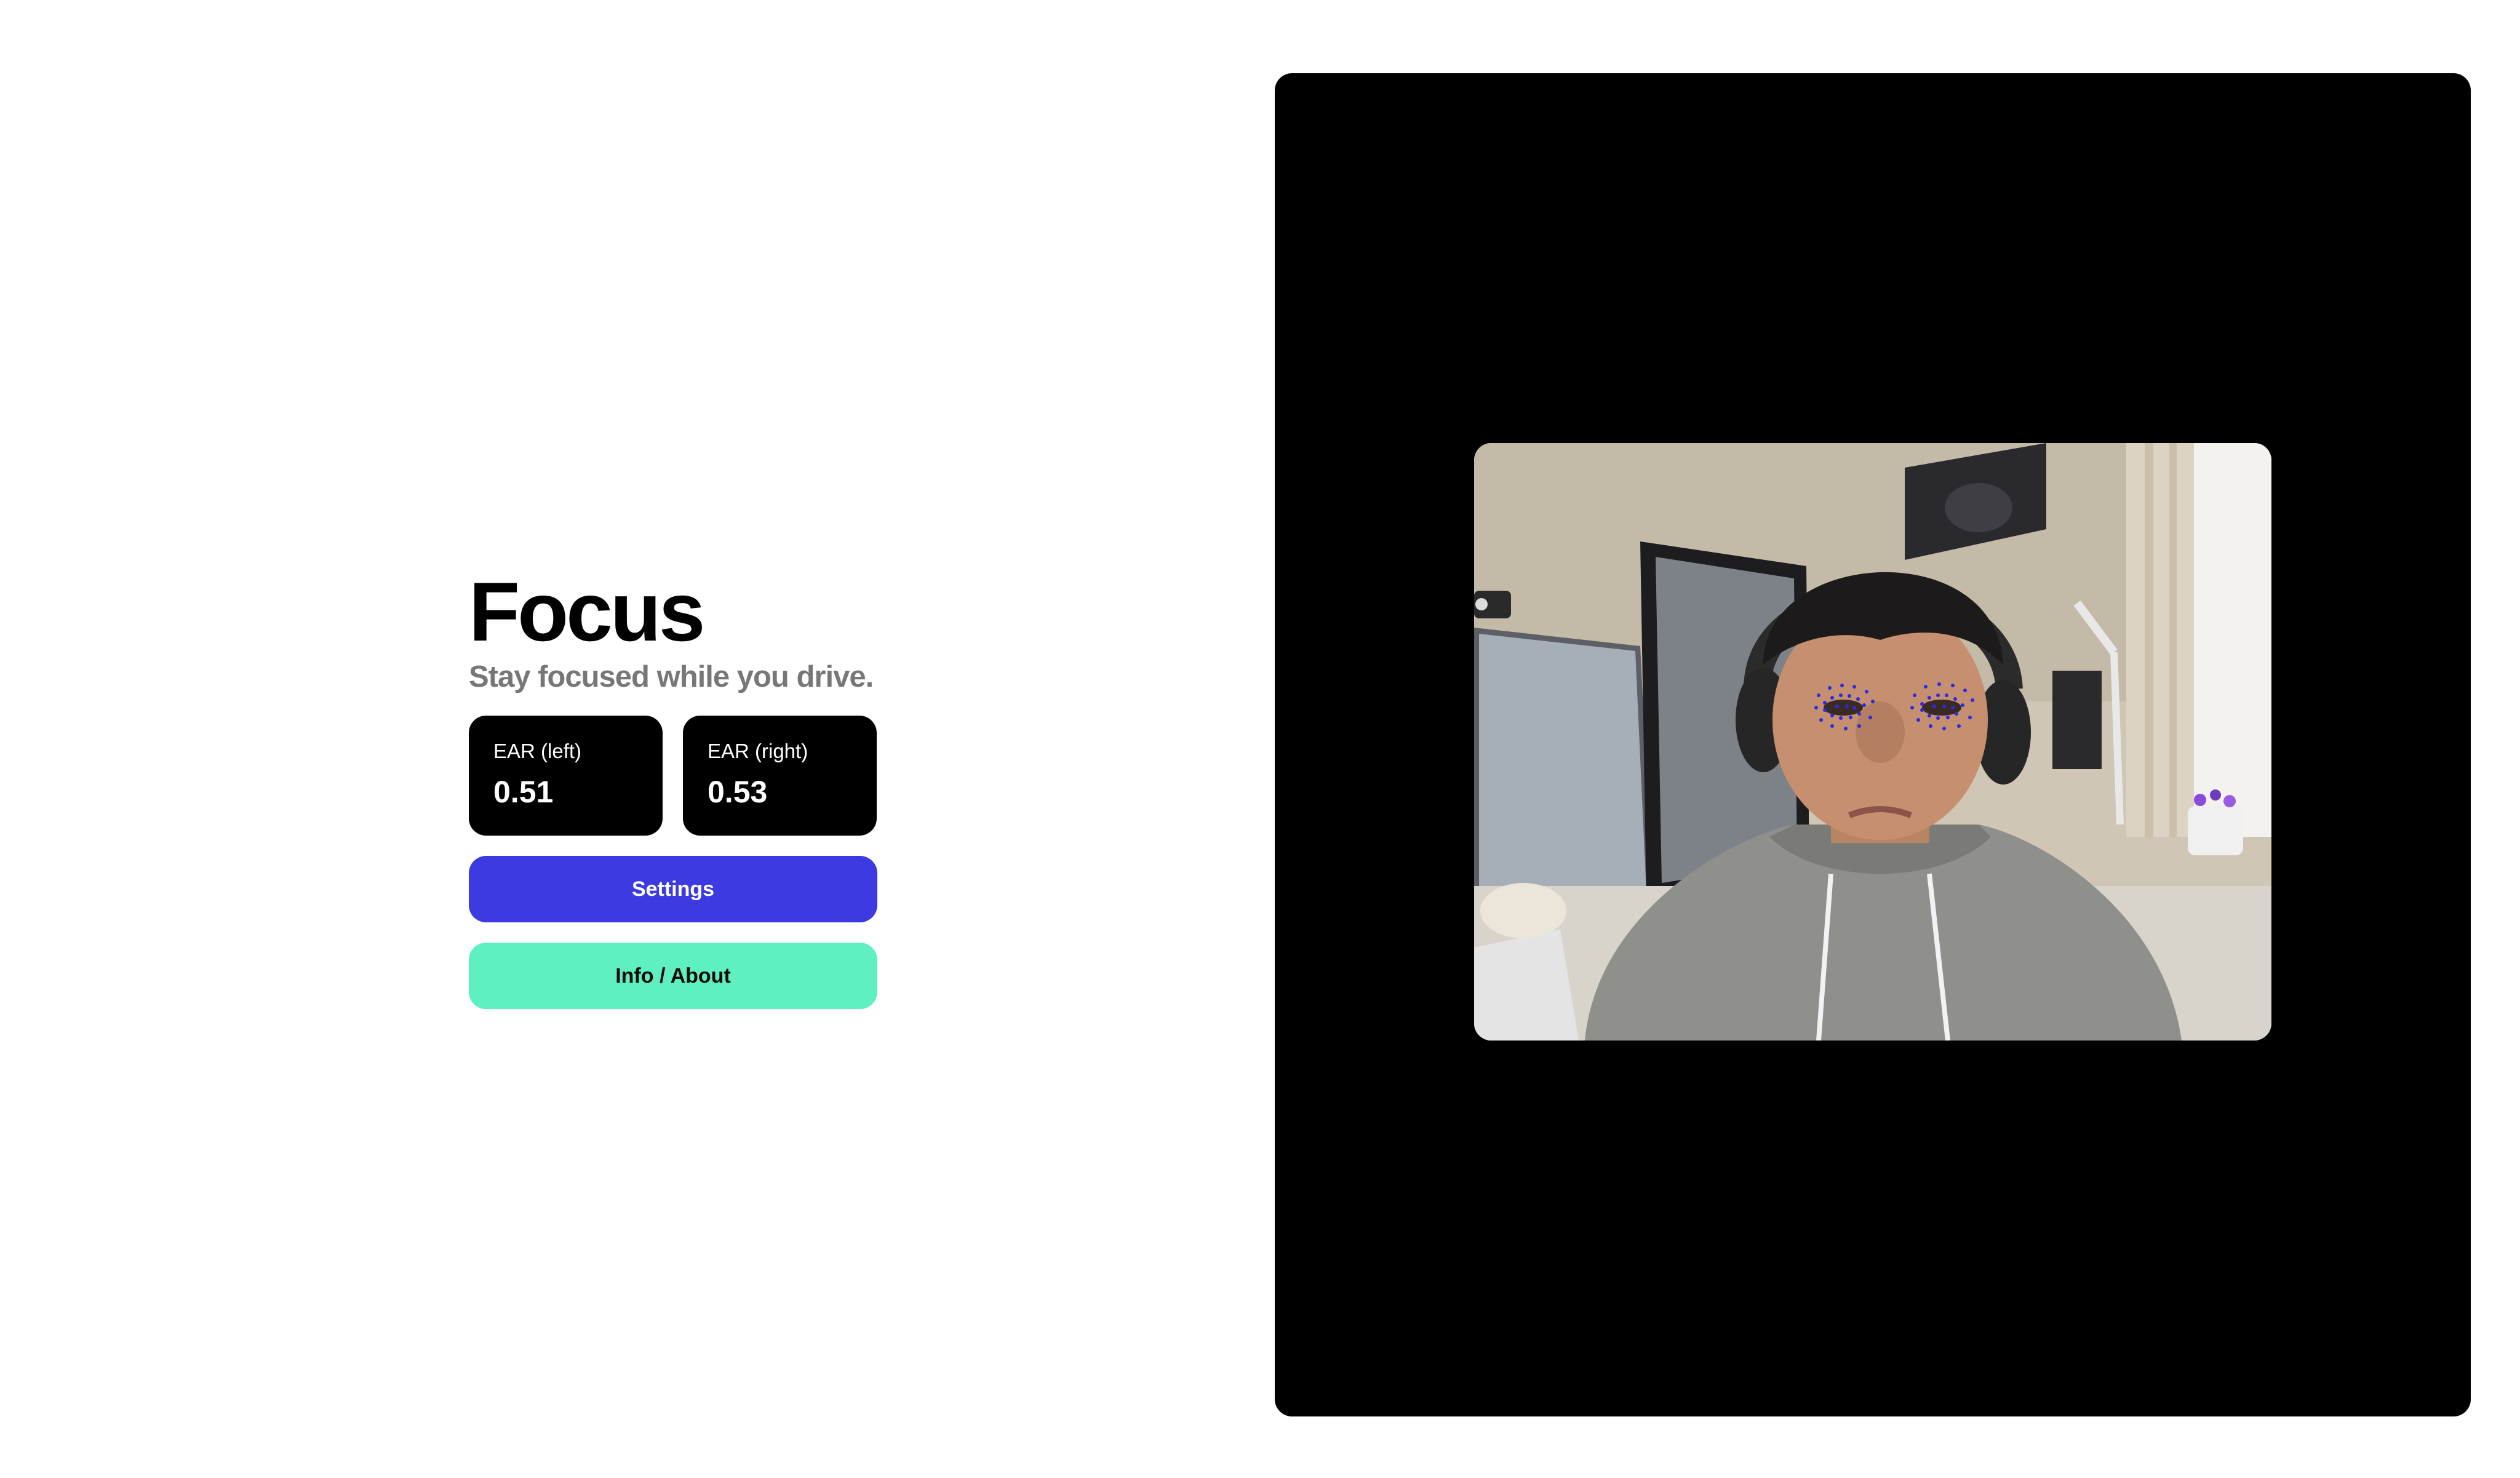 The width and height of the screenshot is (2520, 1478). I want to click on app-subtitle: Stay focused while you drive., so click(671, 676).